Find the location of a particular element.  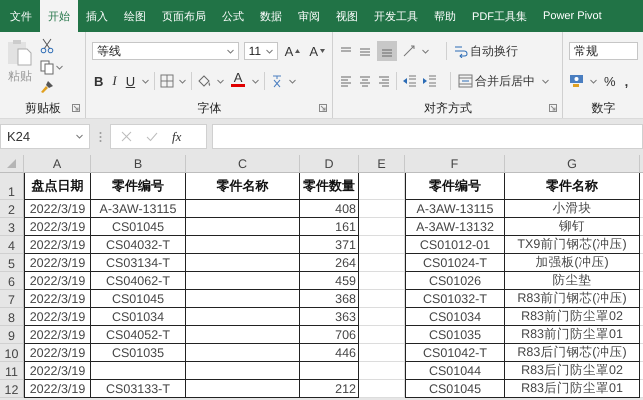

scissors-icon is located at coordinates (47, 46).